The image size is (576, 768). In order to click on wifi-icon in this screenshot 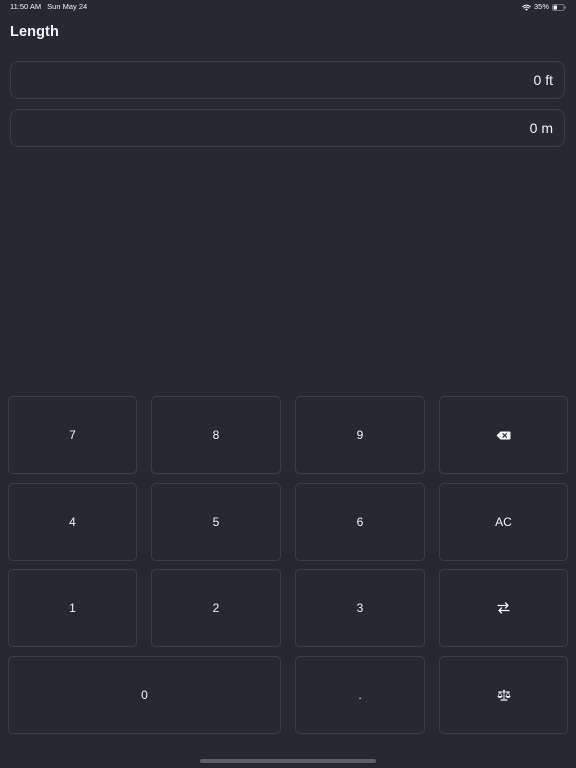, I will do `click(526, 7)`.